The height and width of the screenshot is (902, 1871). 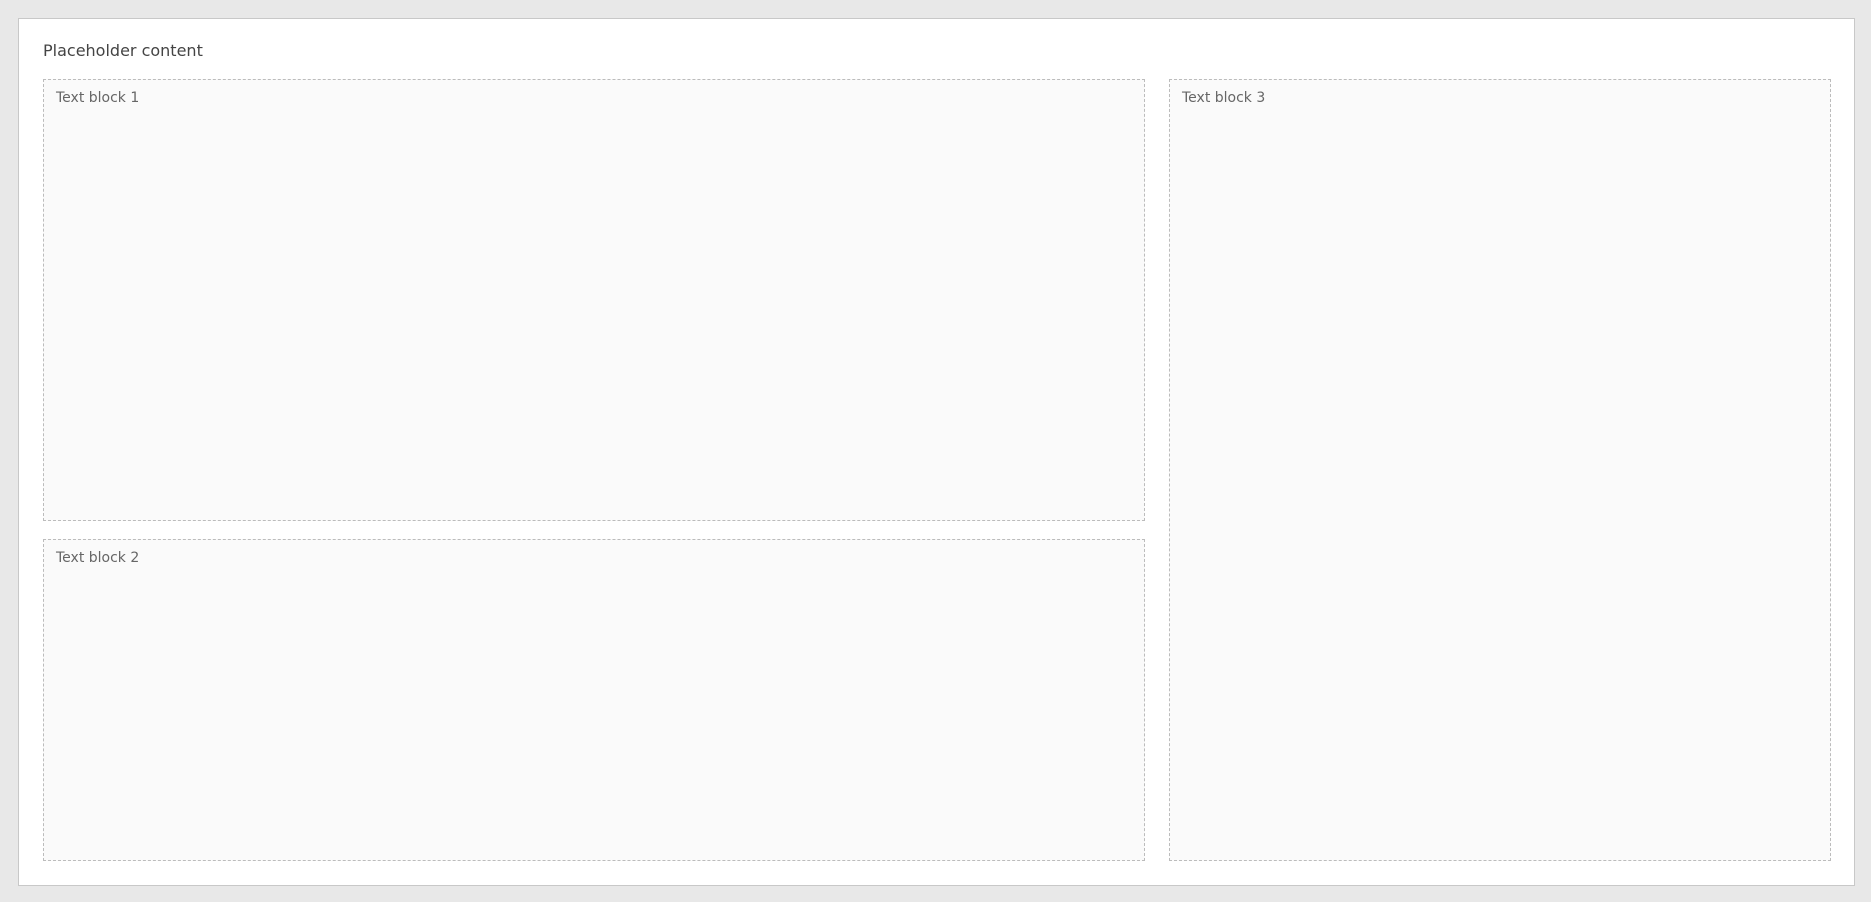 I want to click on placeholder-panel-2-label: Text block 2, so click(x=98, y=558).